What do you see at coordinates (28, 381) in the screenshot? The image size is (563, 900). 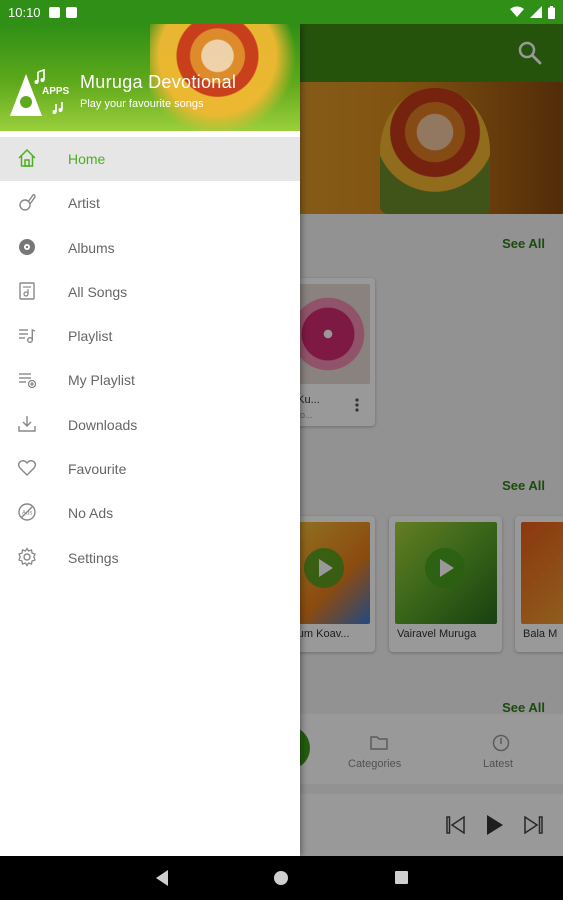 I see `my-playlist-icon` at bounding box center [28, 381].